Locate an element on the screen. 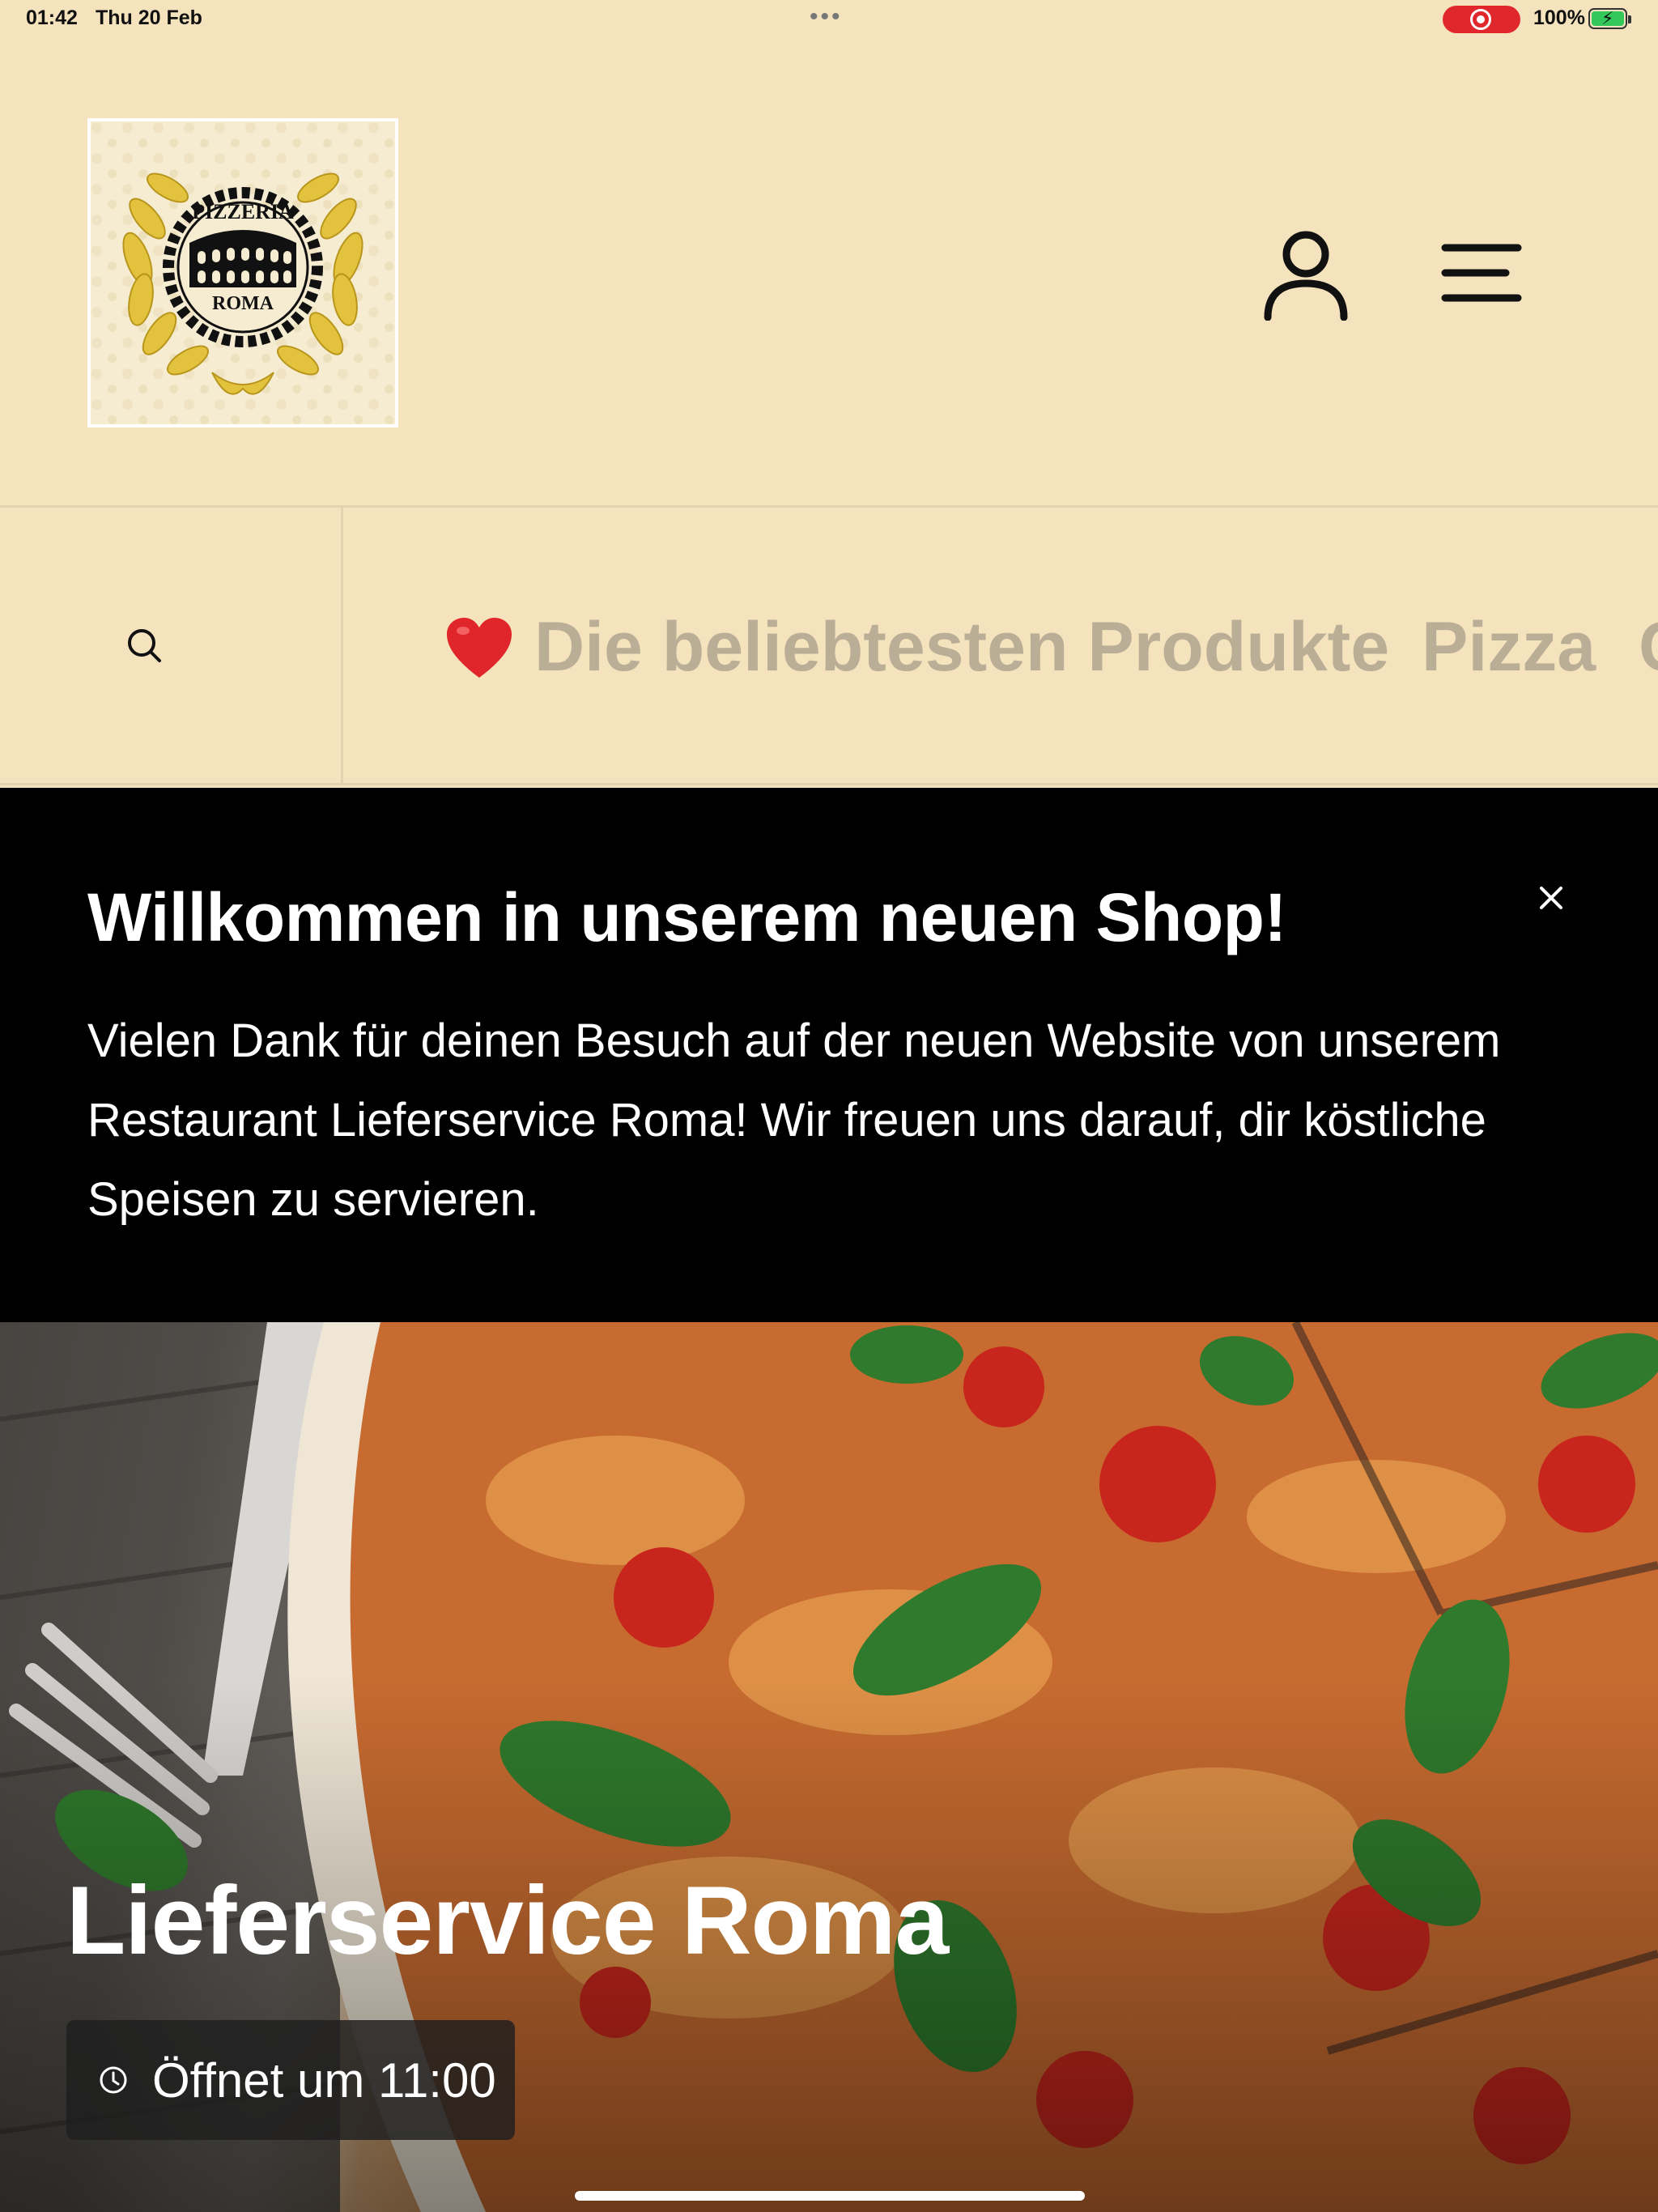 The height and width of the screenshot is (2212, 1658). category-bar: Die beliebtesten Produkte Pizza C is located at coordinates (829, 645).